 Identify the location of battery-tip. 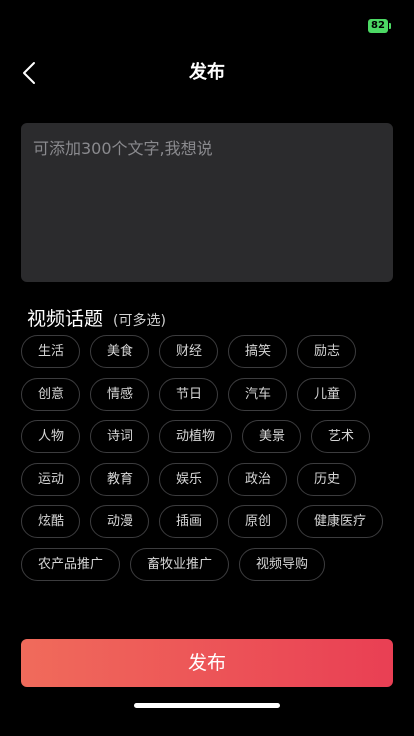
(390, 26).